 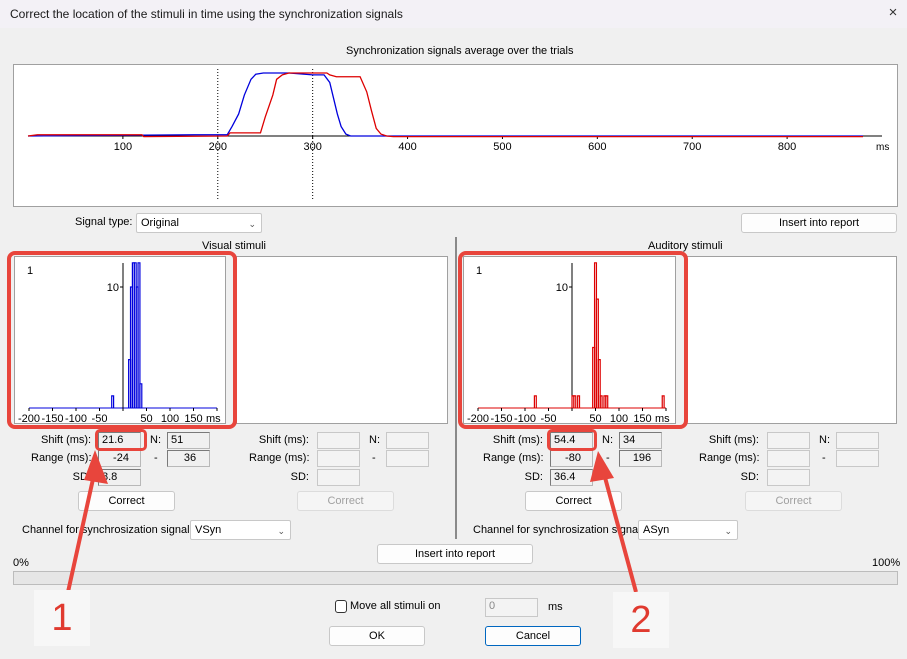 What do you see at coordinates (374, 440) in the screenshot?
I see `visual-corrected-n-label: N:` at bounding box center [374, 440].